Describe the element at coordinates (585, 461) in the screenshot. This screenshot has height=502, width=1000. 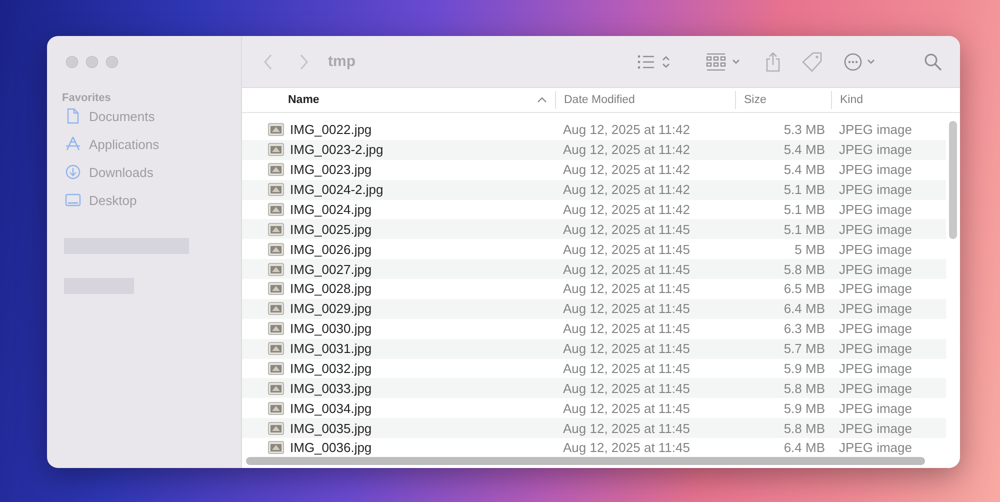
I see `horizontal-scrollbar` at that location.